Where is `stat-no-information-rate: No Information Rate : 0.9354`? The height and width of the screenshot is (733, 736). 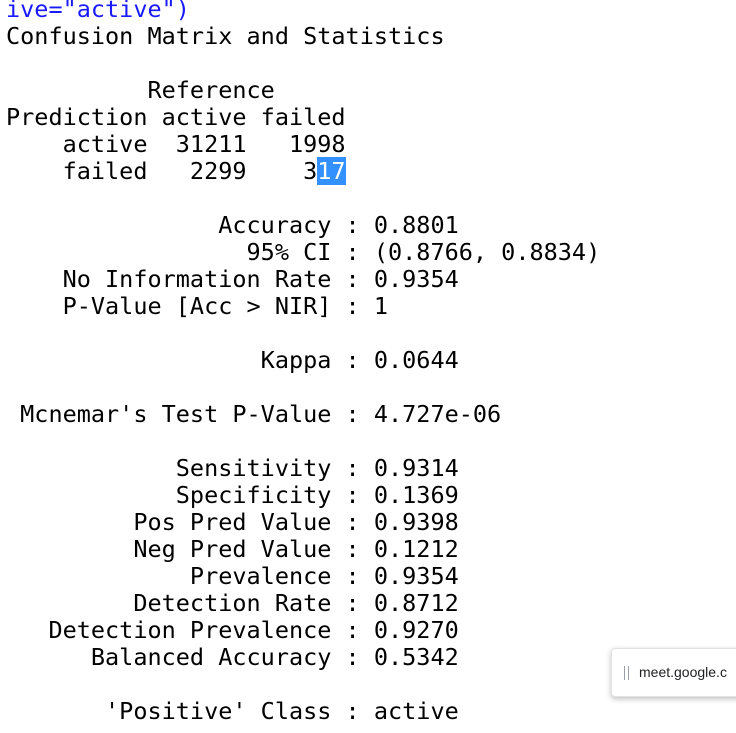 stat-no-information-rate: No Information Rate : 0.9354 is located at coordinates (232, 279).